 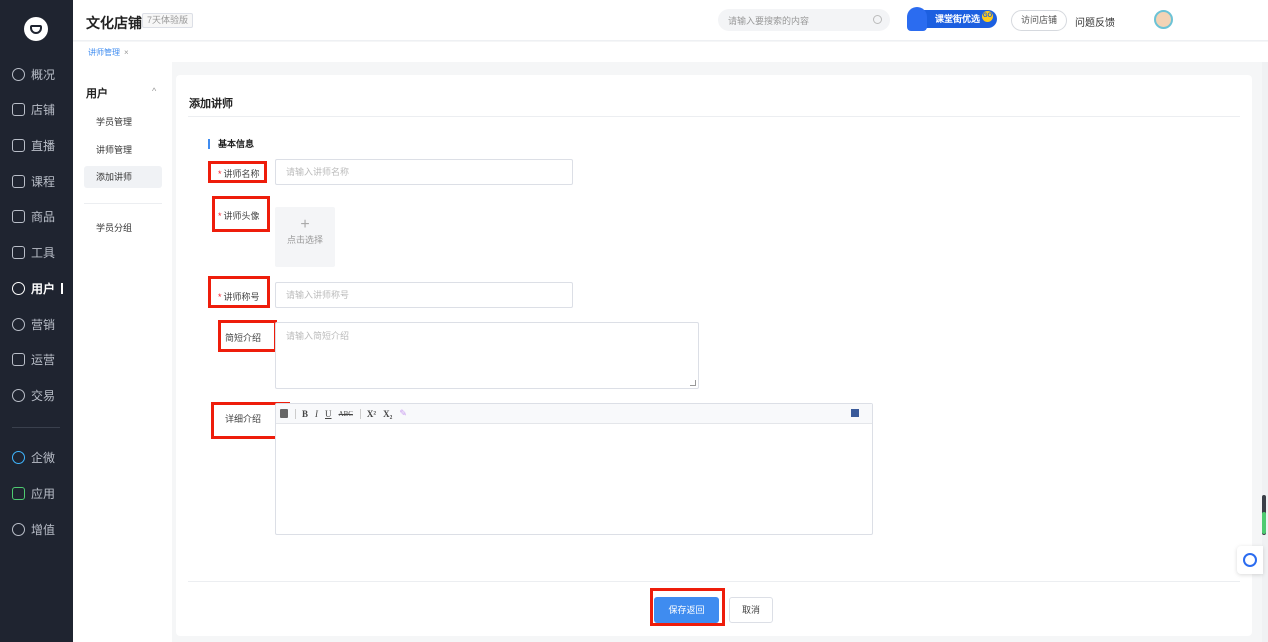 What do you see at coordinates (43, 145) in the screenshot?
I see `nav-label: 直播` at bounding box center [43, 145].